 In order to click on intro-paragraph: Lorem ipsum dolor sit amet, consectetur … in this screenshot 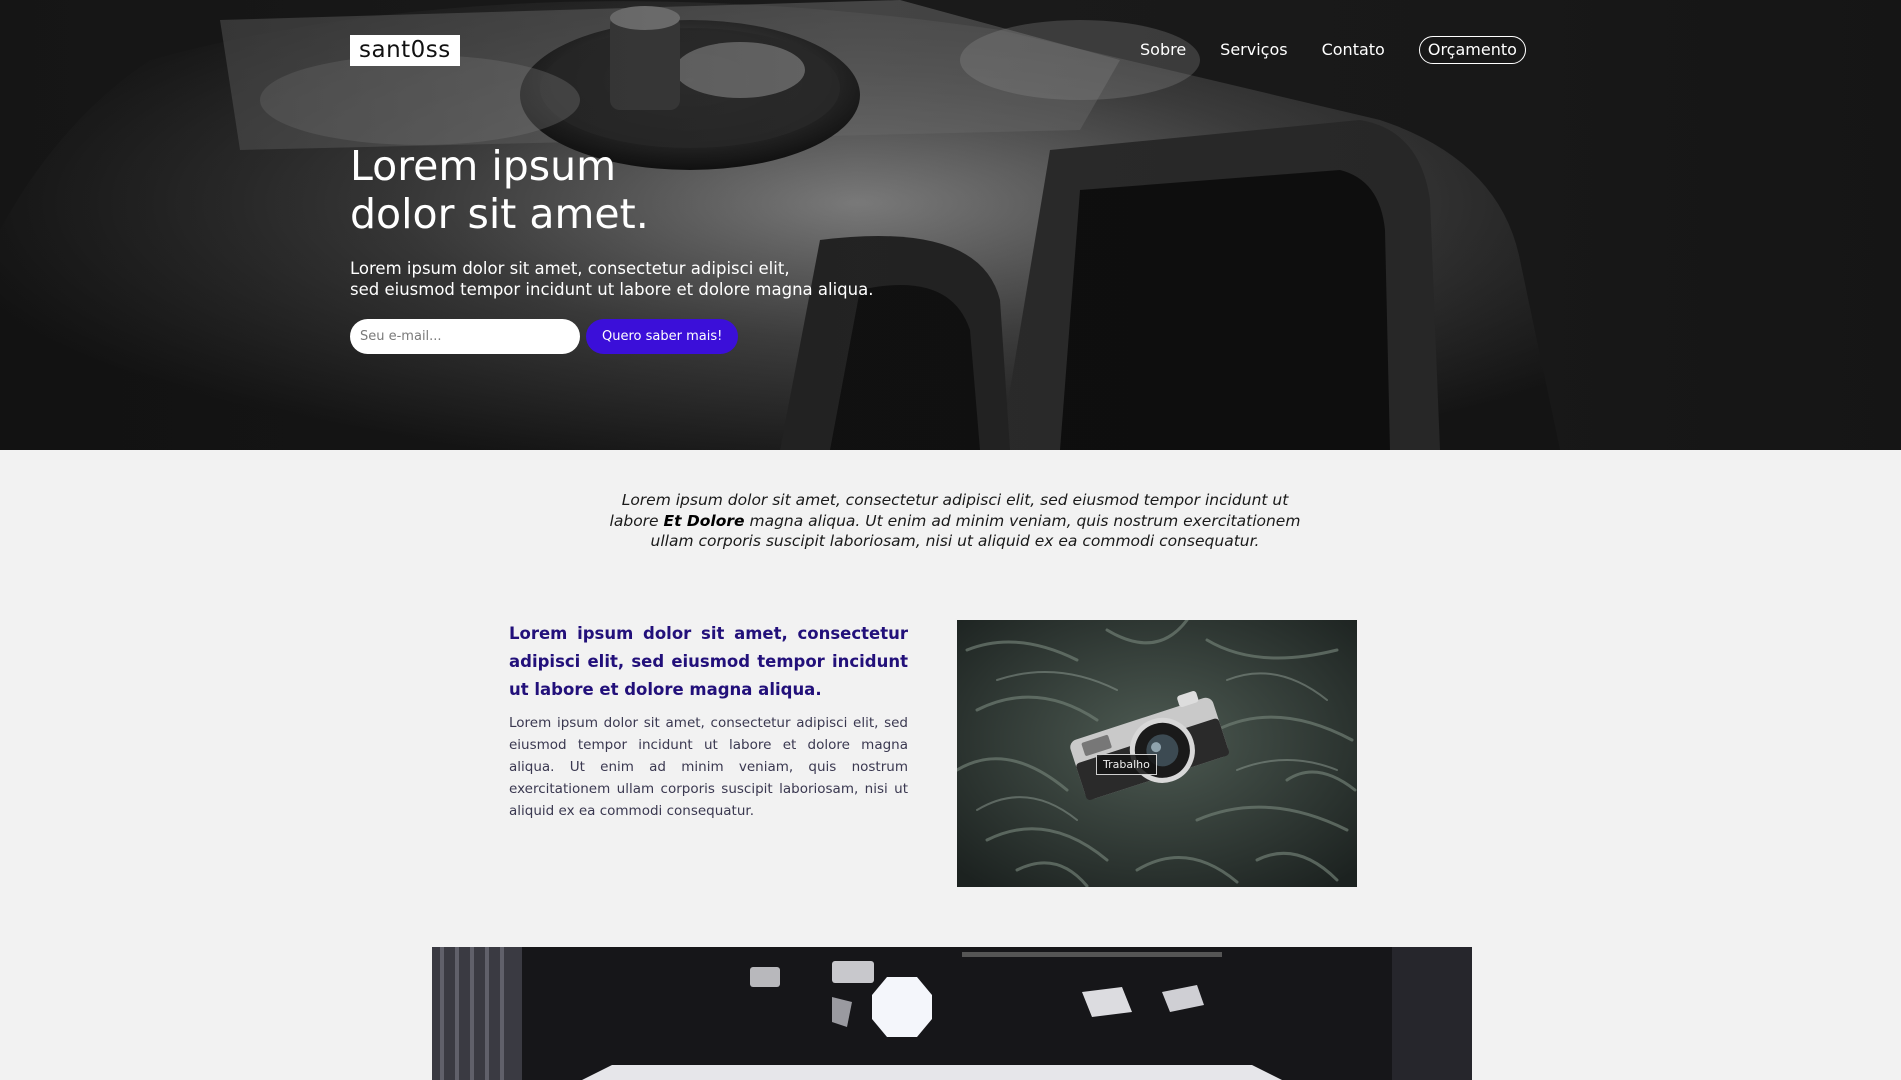, I will do `click(955, 521)`.